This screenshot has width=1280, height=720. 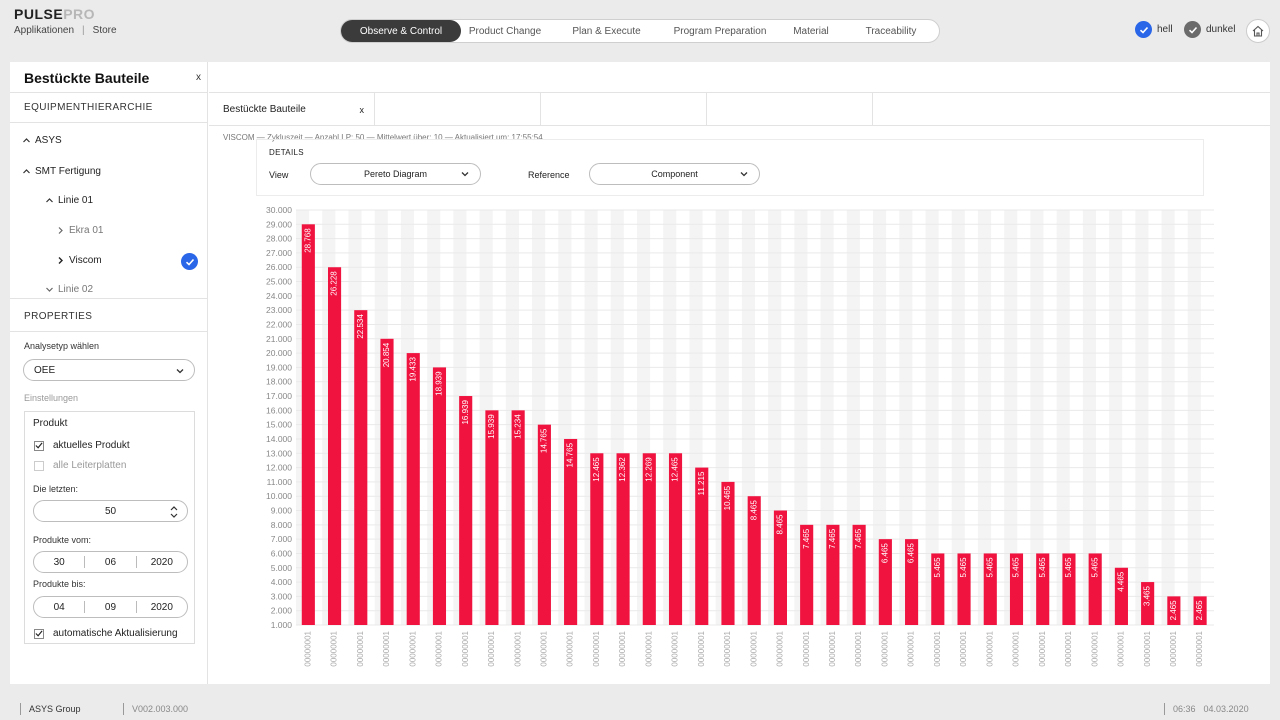 What do you see at coordinates (282, 511) in the screenshot?
I see `y-tick-label: 9.000` at bounding box center [282, 511].